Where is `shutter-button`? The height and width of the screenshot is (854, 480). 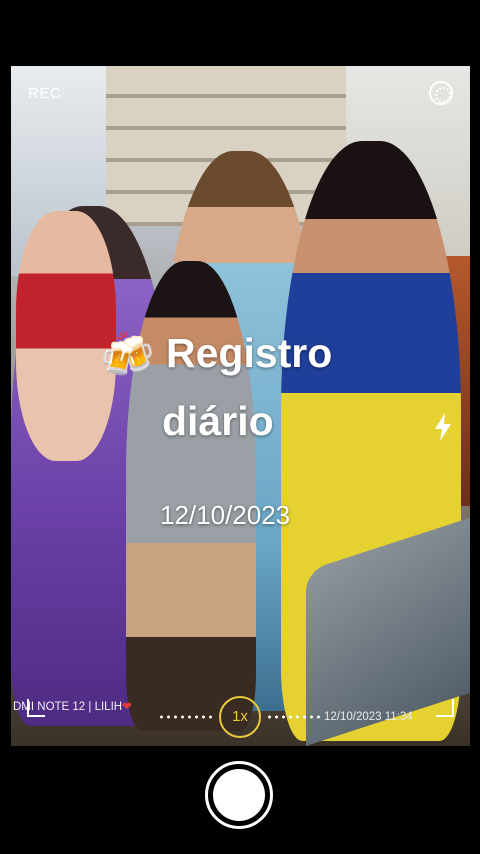 shutter-button is located at coordinates (239, 795).